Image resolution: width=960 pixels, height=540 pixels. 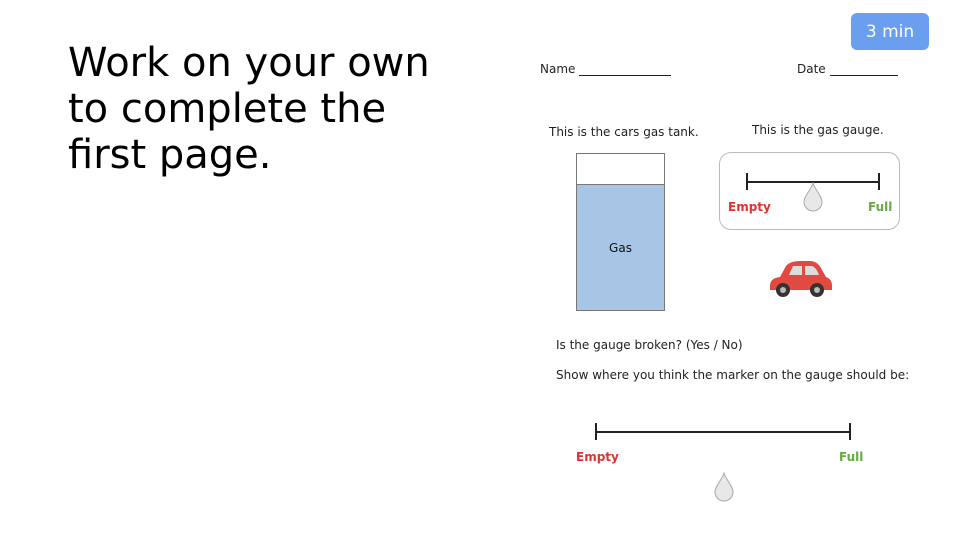 What do you see at coordinates (818, 130) in the screenshot?
I see `gauge-caption: This is the gas gauge.` at bounding box center [818, 130].